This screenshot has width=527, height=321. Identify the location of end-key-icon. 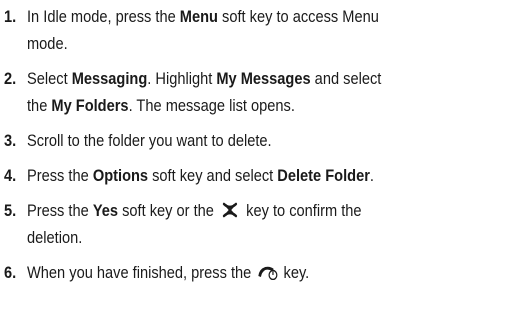
(267, 272).